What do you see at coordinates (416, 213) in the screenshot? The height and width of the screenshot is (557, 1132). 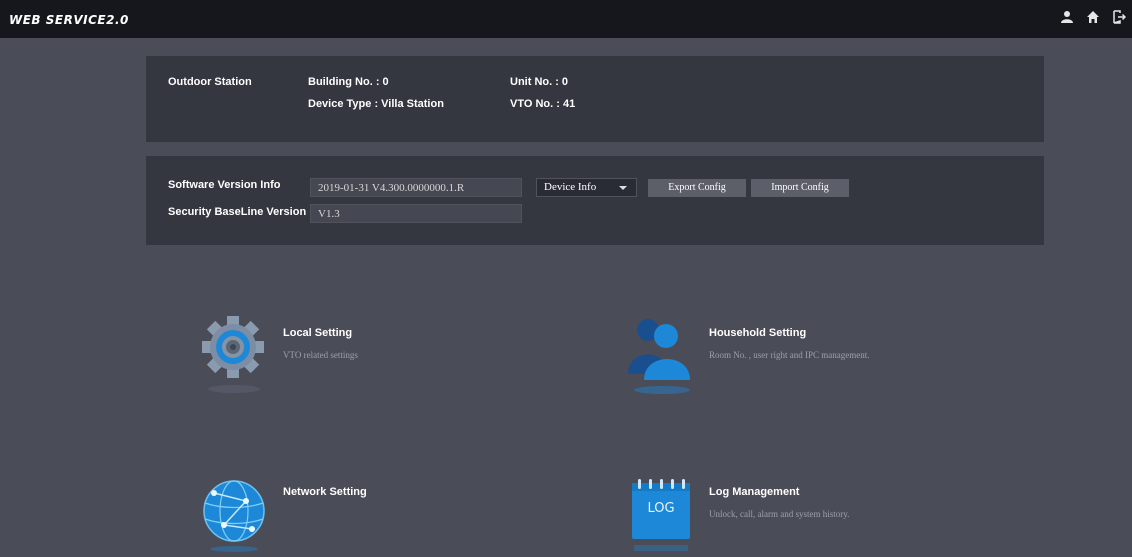 I see `security-baseline-field: V1.3` at bounding box center [416, 213].